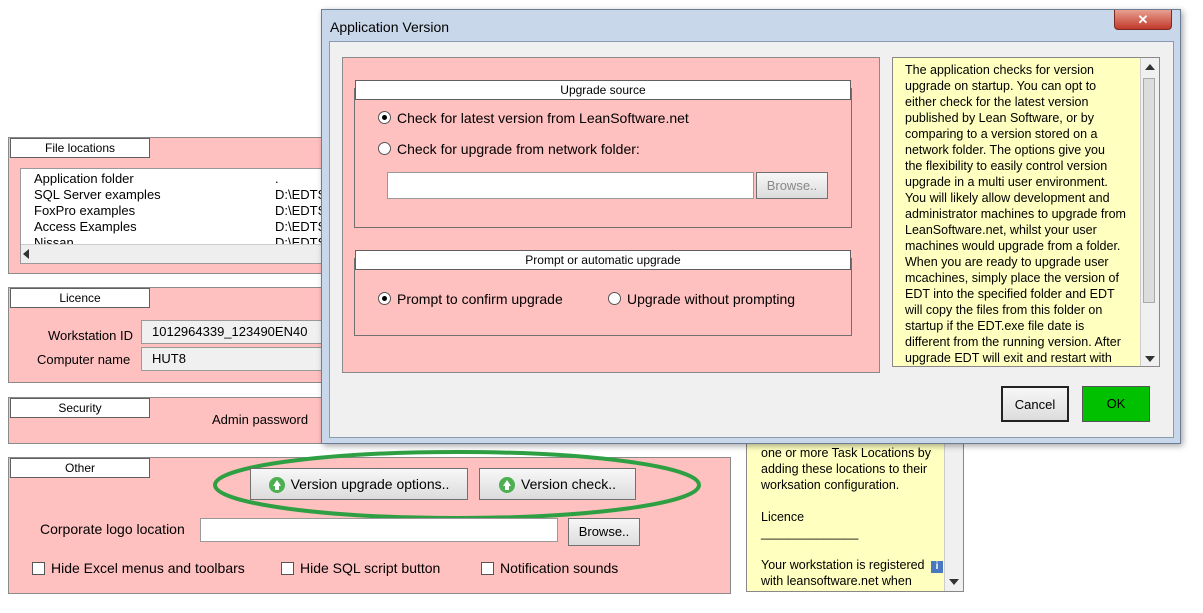 This screenshot has width=1203, height=613. What do you see at coordinates (711, 299) in the screenshot?
I see `auto-upgrade-label: Upgrade without prompting` at bounding box center [711, 299].